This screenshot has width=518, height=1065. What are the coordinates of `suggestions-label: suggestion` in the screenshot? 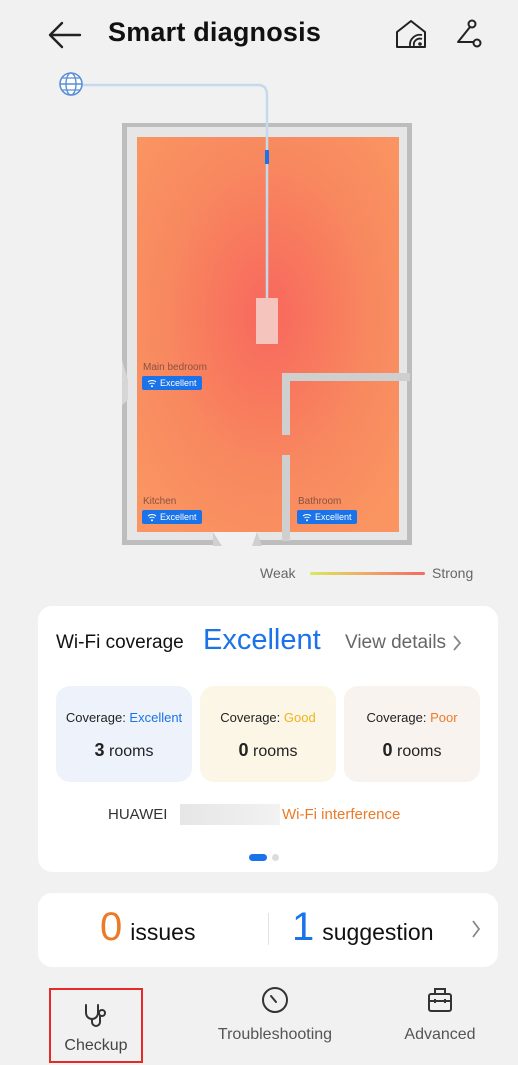 It's located at (378, 932).